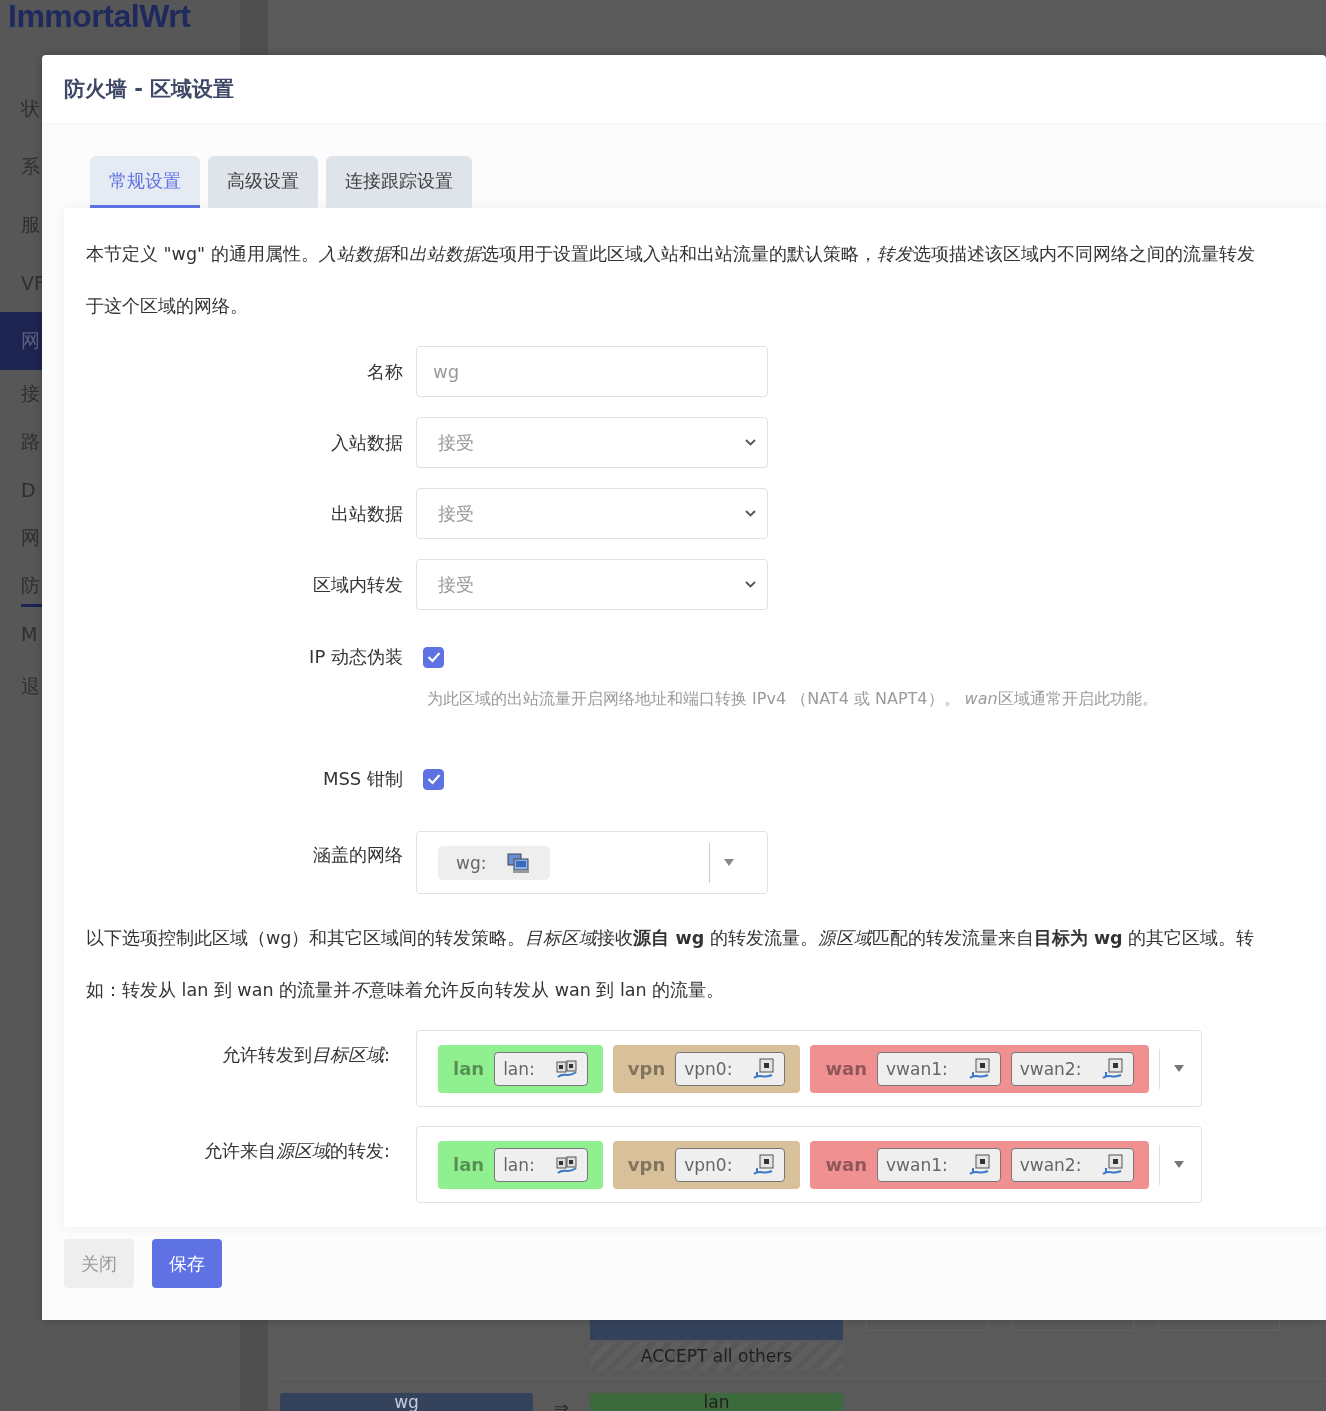 Image resolution: width=1326 pixels, height=1411 pixels. I want to click on network-chip: wg:, so click(494, 862).